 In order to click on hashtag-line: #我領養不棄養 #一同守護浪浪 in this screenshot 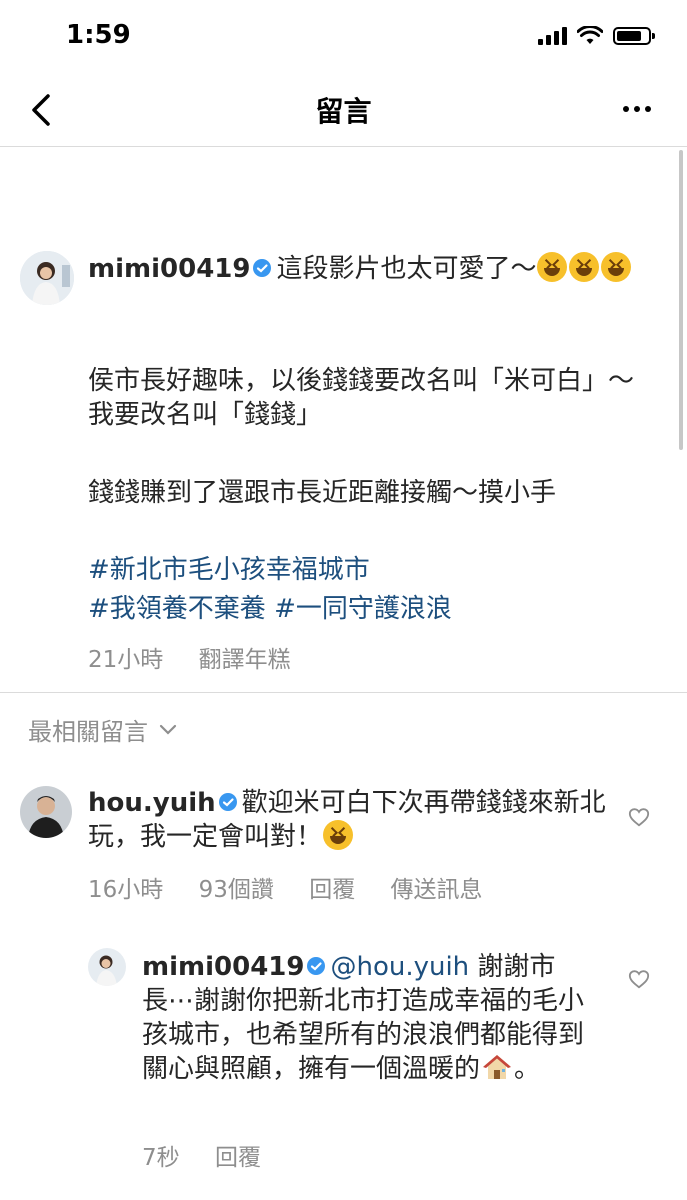, I will do `click(373, 609)`.